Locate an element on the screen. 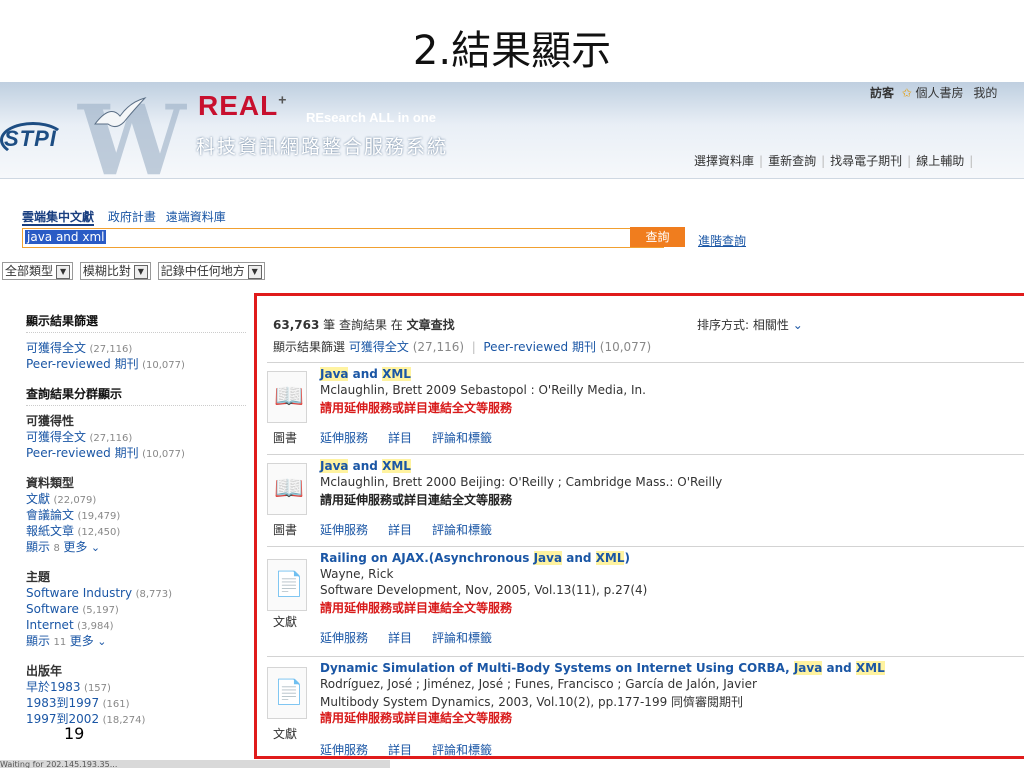 The image size is (1024, 768). facet-item: 1997到2002 (18,274) is located at coordinates (136, 720).